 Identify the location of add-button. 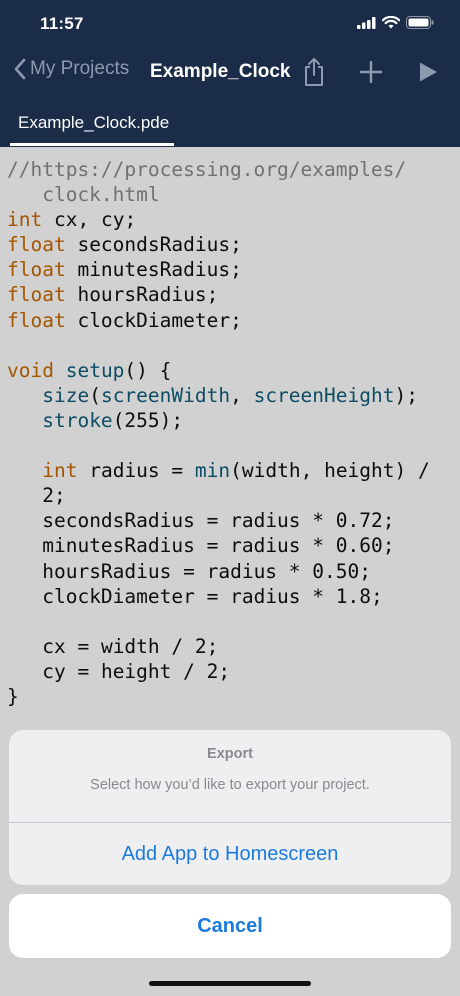
(371, 74).